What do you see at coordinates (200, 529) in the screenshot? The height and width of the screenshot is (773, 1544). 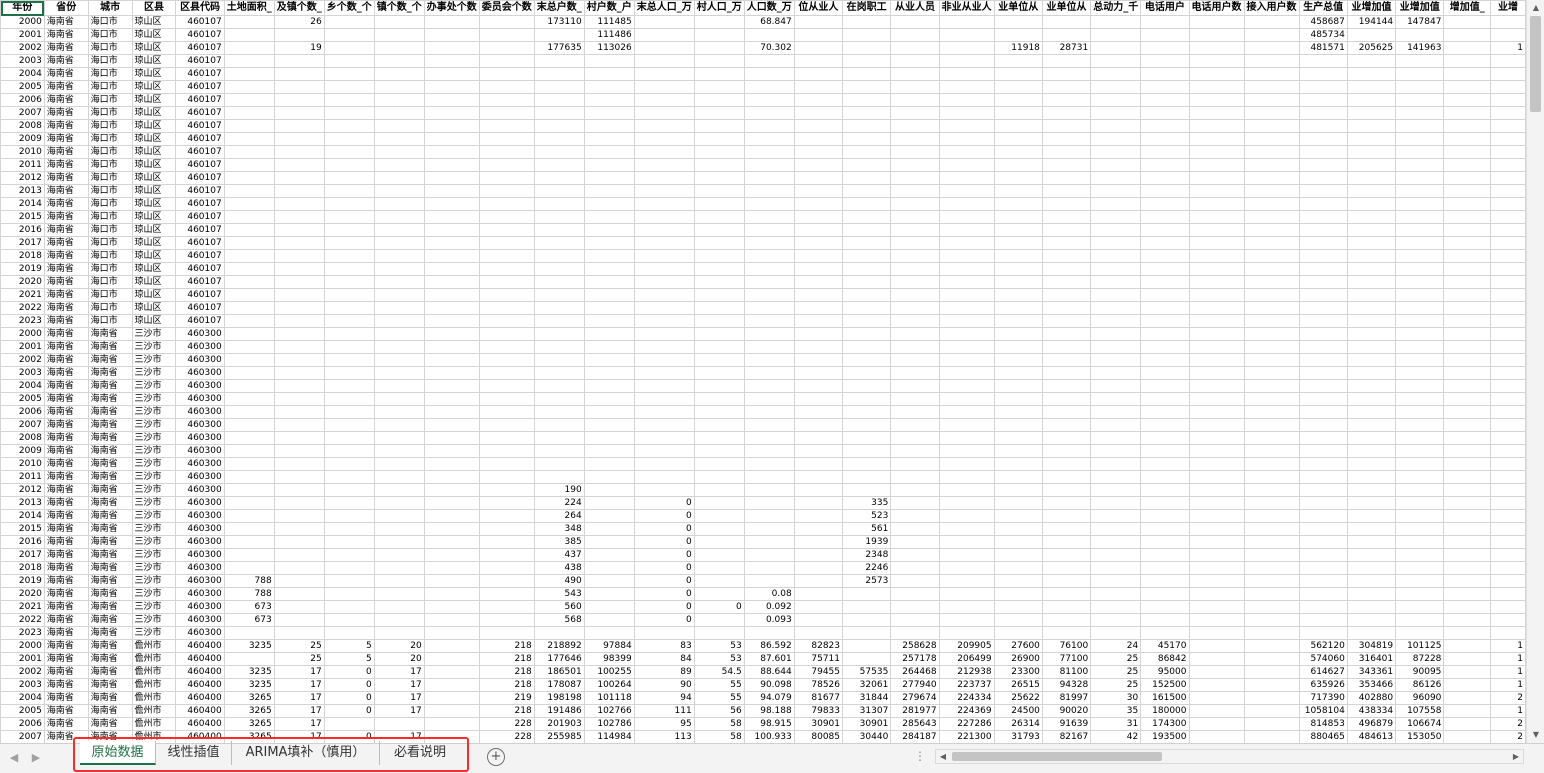 I see `table-cell: 460300` at bounding box center [200, 529].